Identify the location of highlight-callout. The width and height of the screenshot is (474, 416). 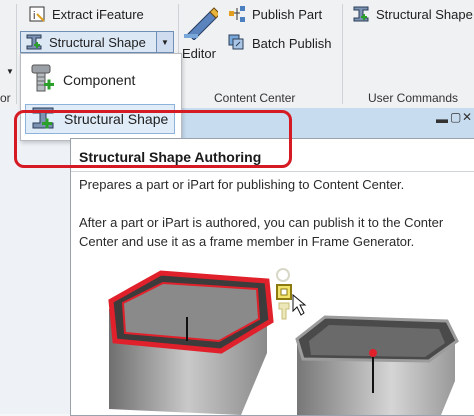
(153, 139).